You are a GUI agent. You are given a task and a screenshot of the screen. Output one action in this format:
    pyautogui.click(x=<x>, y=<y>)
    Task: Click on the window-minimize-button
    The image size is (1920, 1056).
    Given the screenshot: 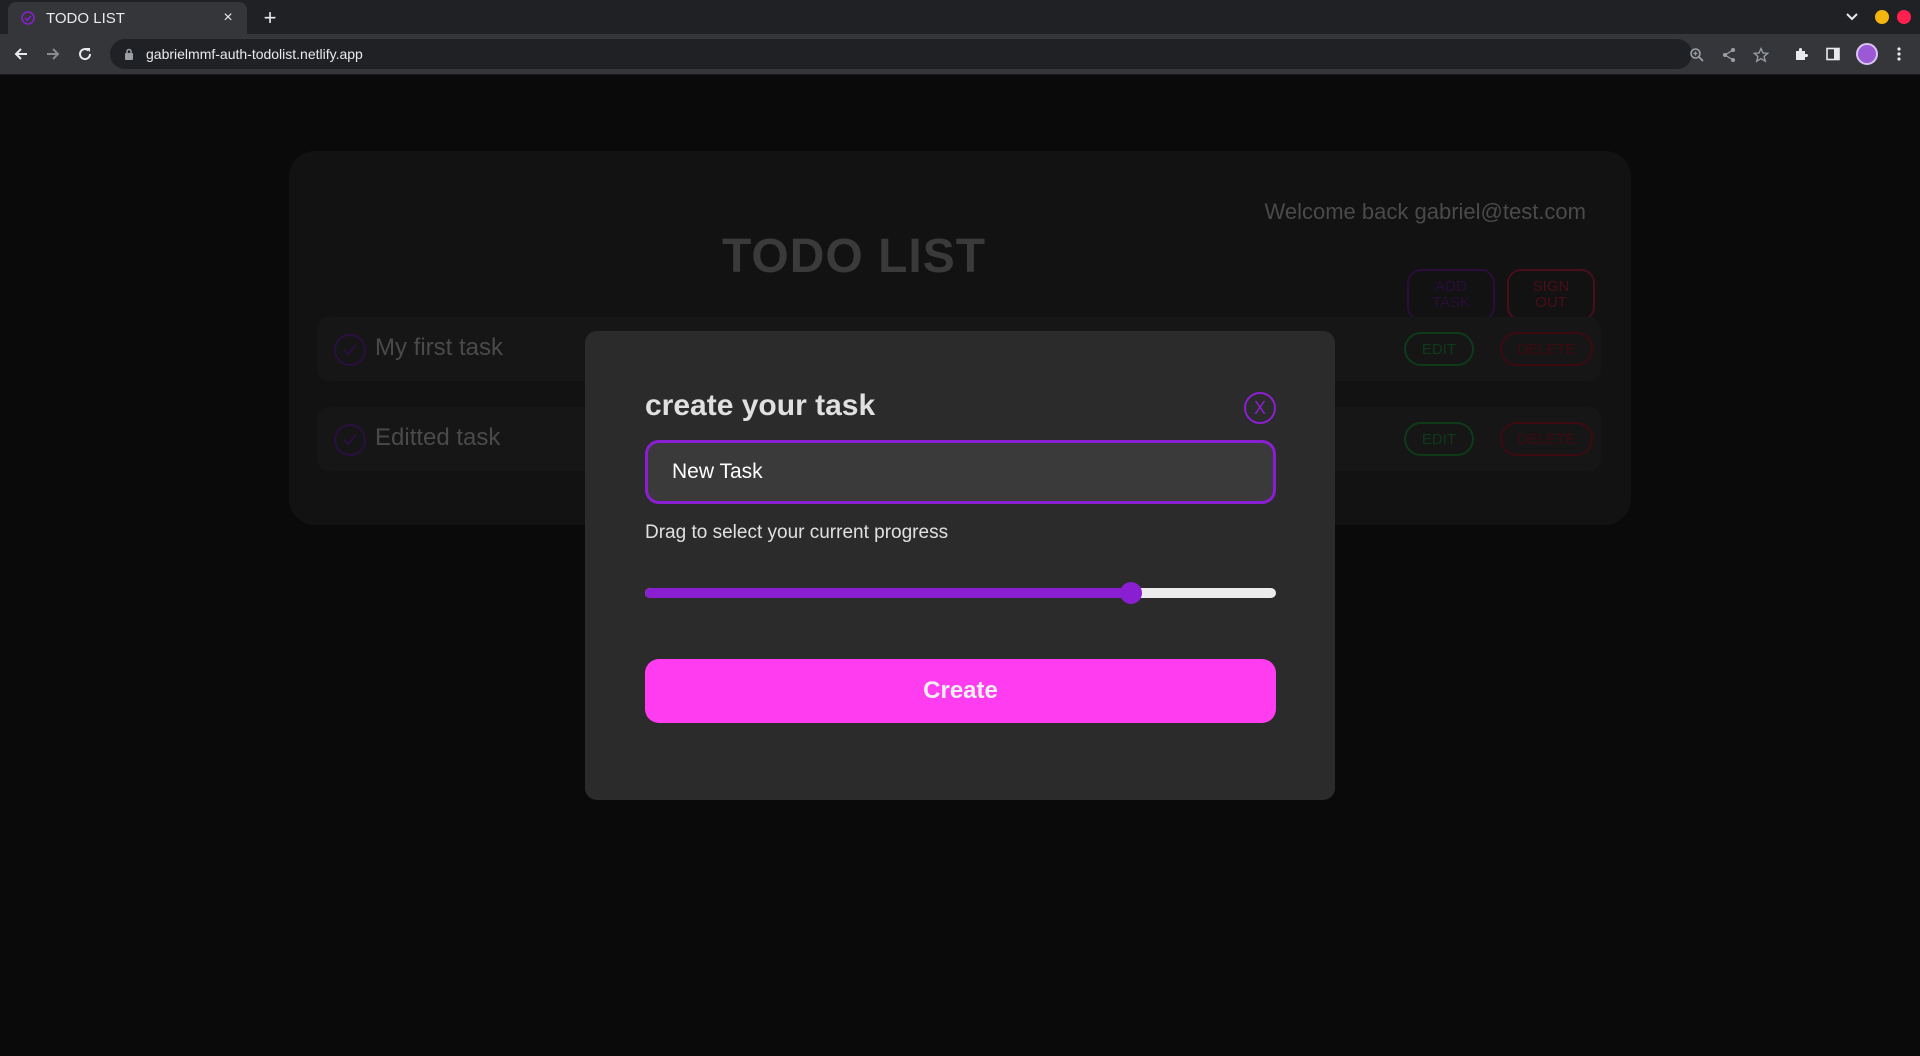 What is the action you would take?
    pyautogui.click(x=1882, y=17)
    